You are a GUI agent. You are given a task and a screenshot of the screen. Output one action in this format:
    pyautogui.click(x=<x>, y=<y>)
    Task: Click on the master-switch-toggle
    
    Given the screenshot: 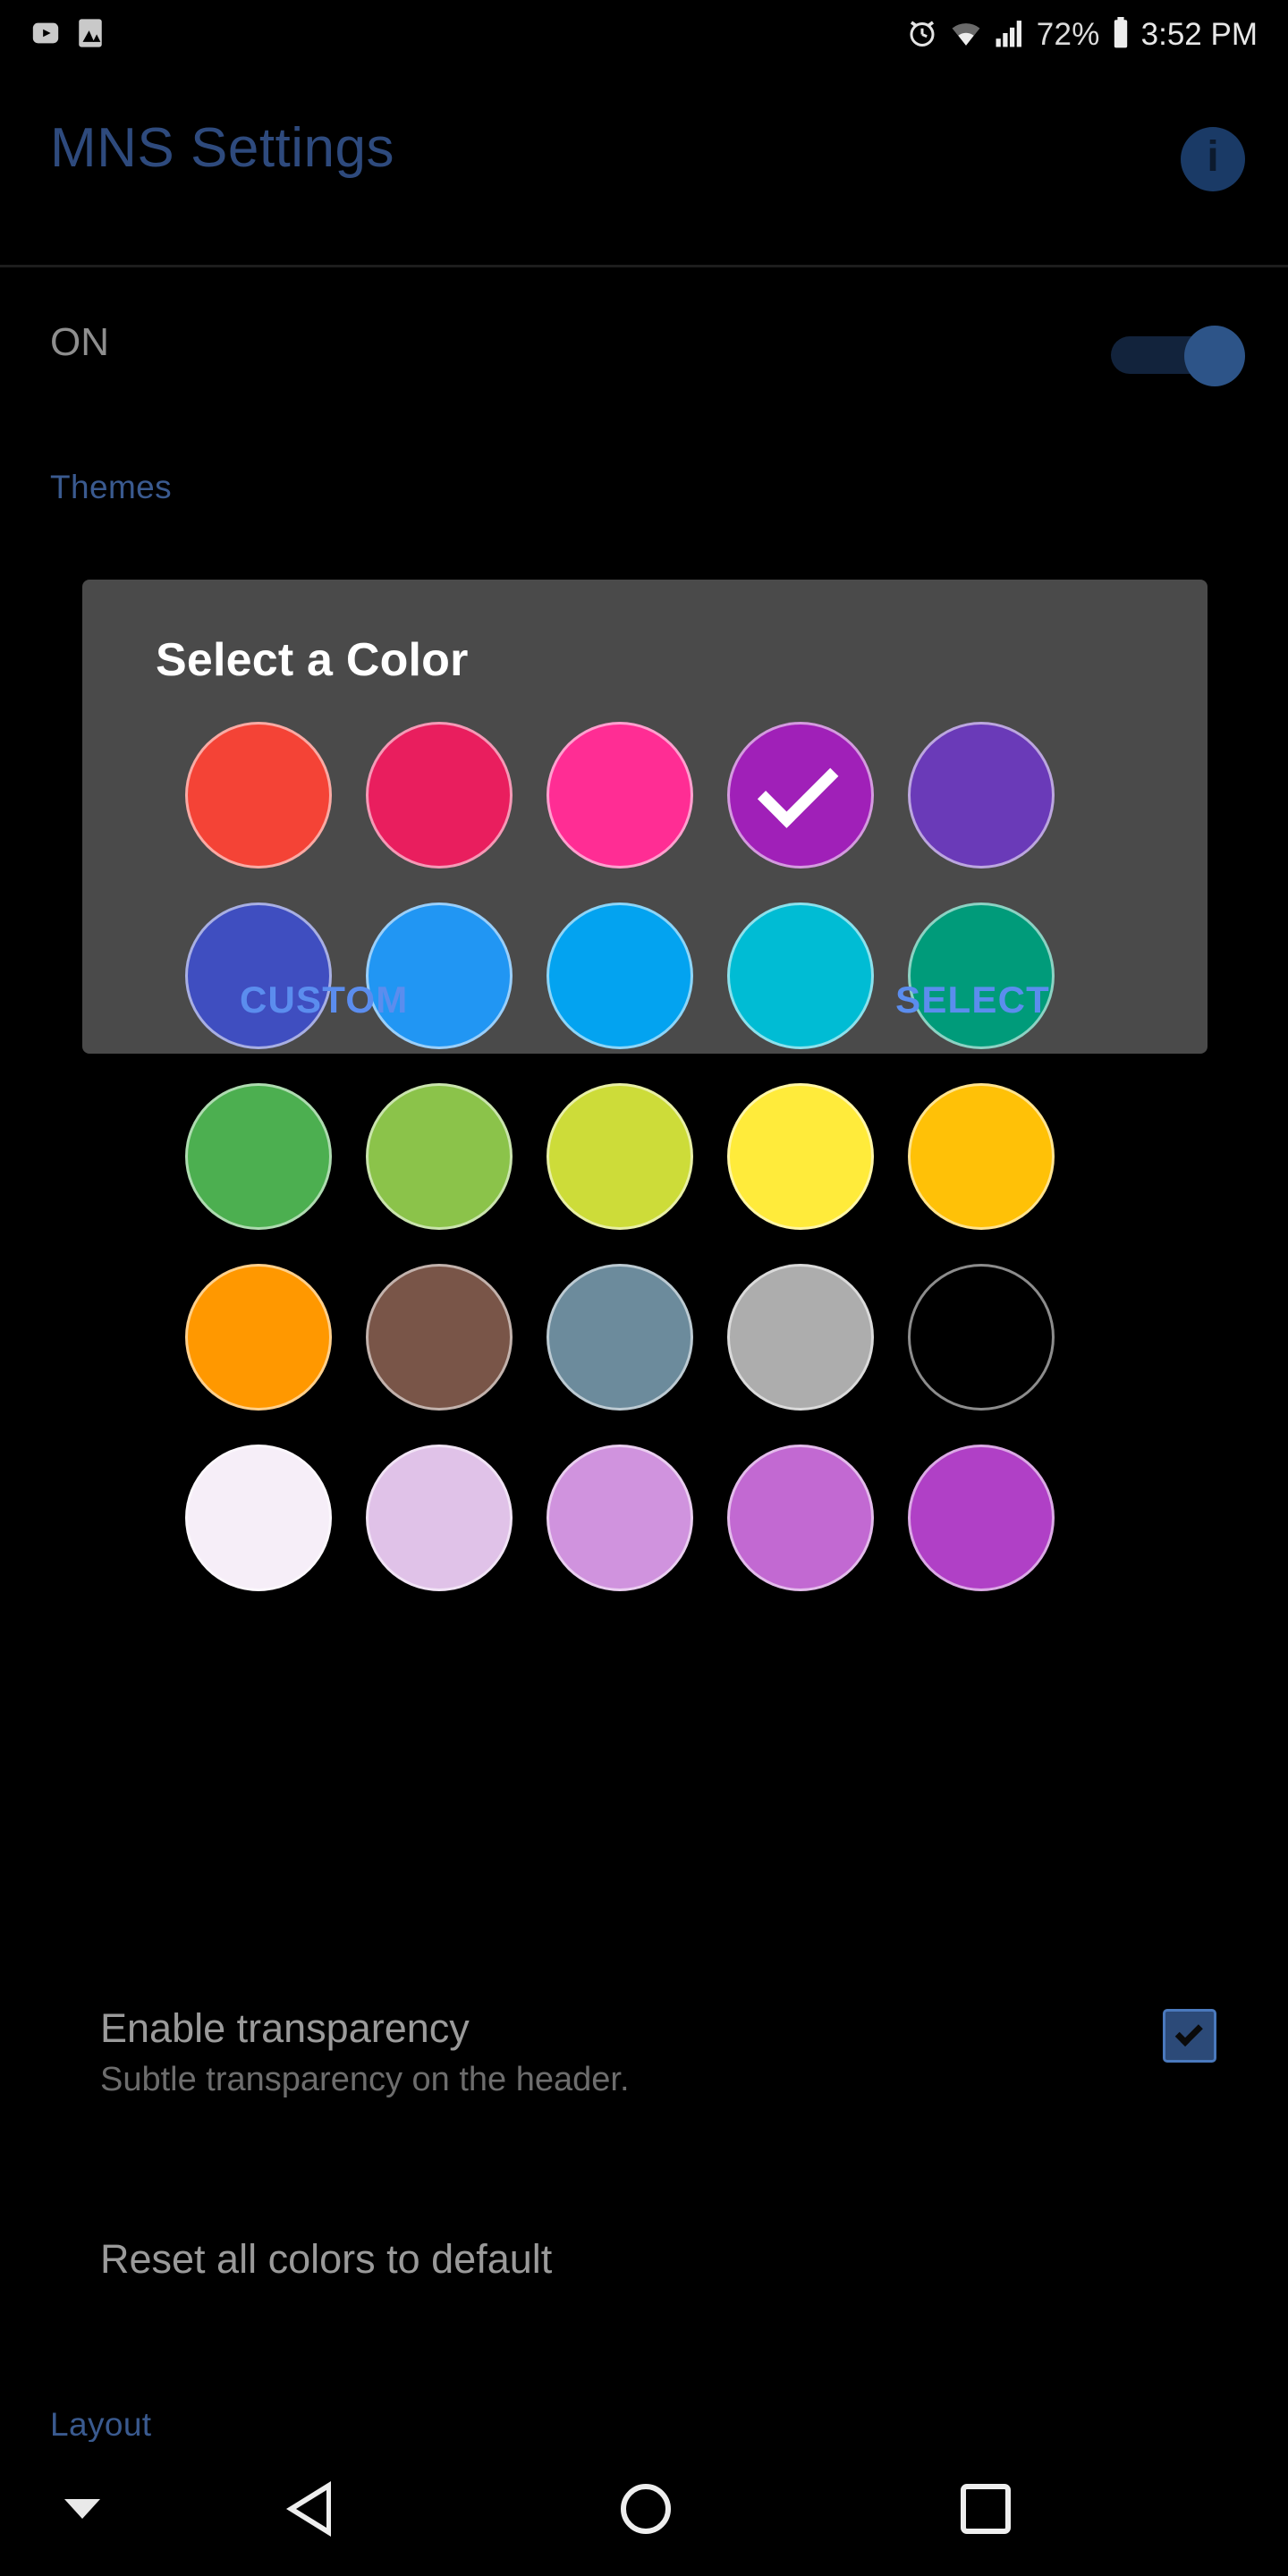 What is the action you would take?
    pyautogui.click(x=1178, y=354)
    